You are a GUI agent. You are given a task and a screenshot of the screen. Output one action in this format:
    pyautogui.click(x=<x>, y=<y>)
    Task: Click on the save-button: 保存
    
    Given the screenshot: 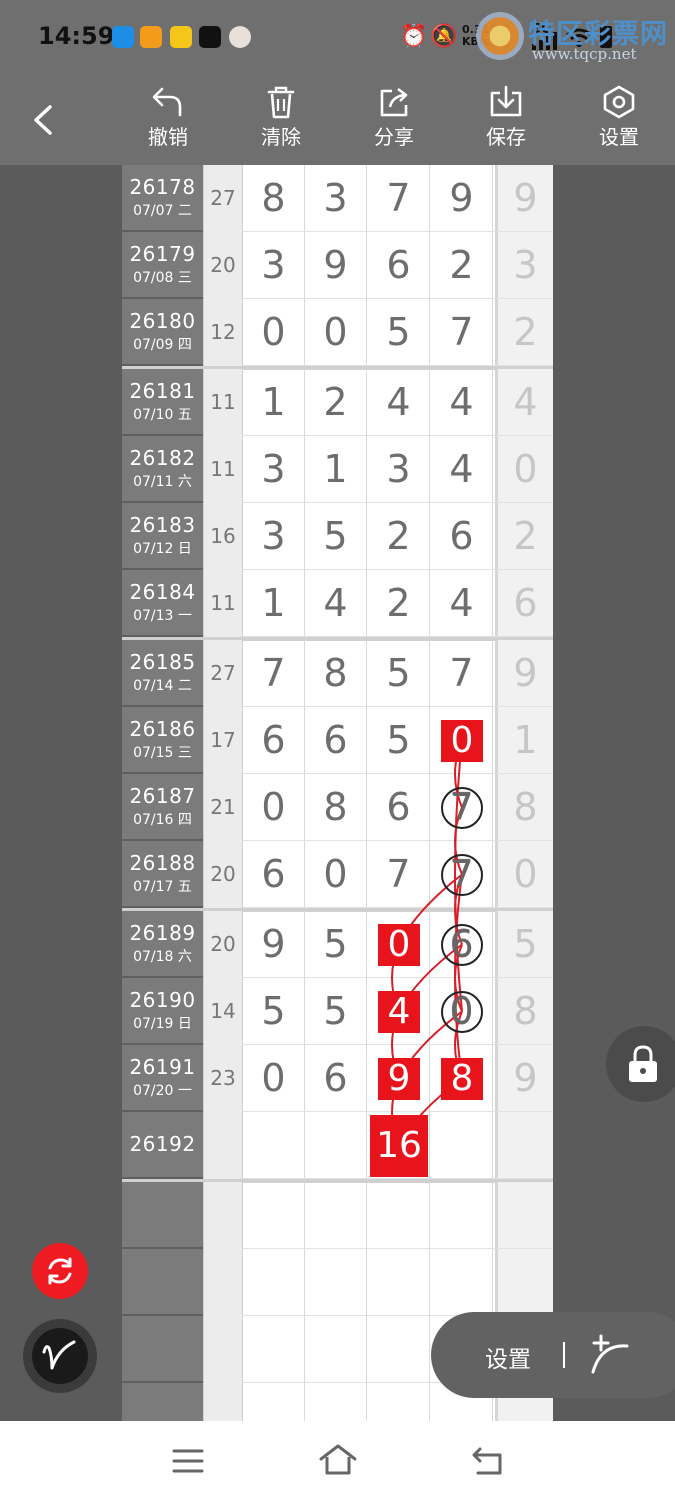 What is the action you would take?
    pyautogui.click(x=506, y=123)
    